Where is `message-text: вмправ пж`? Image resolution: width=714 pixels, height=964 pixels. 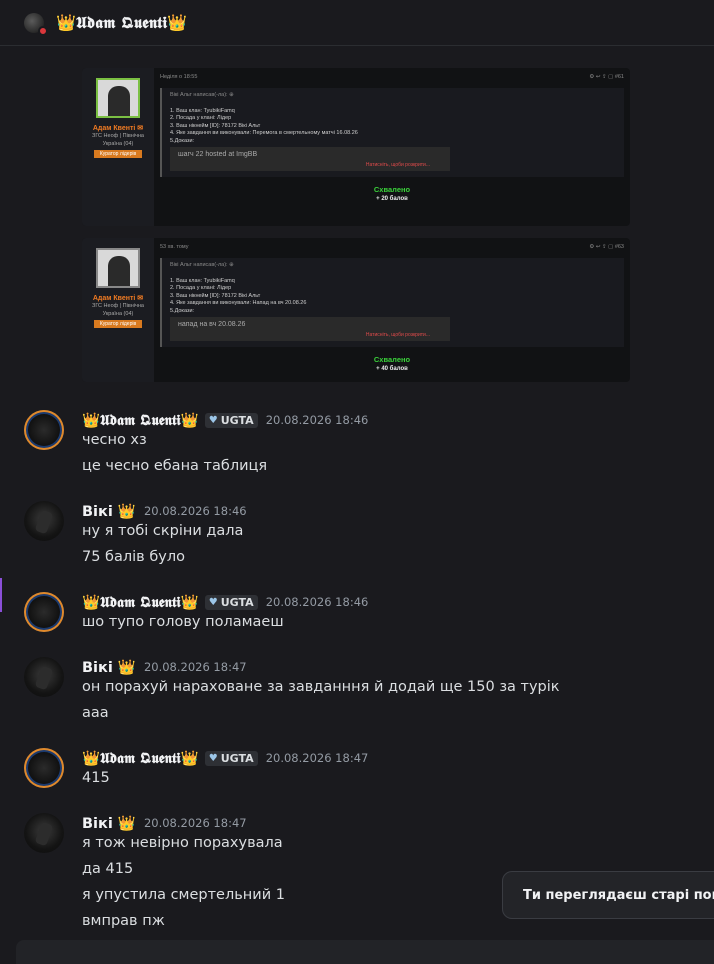
message-text: вмправ пж is located at coordinates (123, 921).